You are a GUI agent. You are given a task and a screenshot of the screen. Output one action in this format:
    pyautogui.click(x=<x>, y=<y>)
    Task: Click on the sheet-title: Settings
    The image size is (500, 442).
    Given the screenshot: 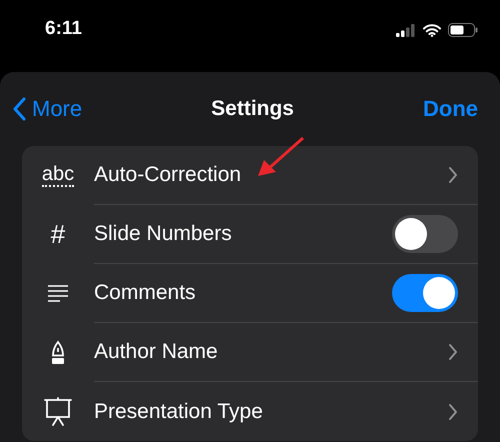 What is the action you would take?
    pyautogui.click(x=252, y=109)
    